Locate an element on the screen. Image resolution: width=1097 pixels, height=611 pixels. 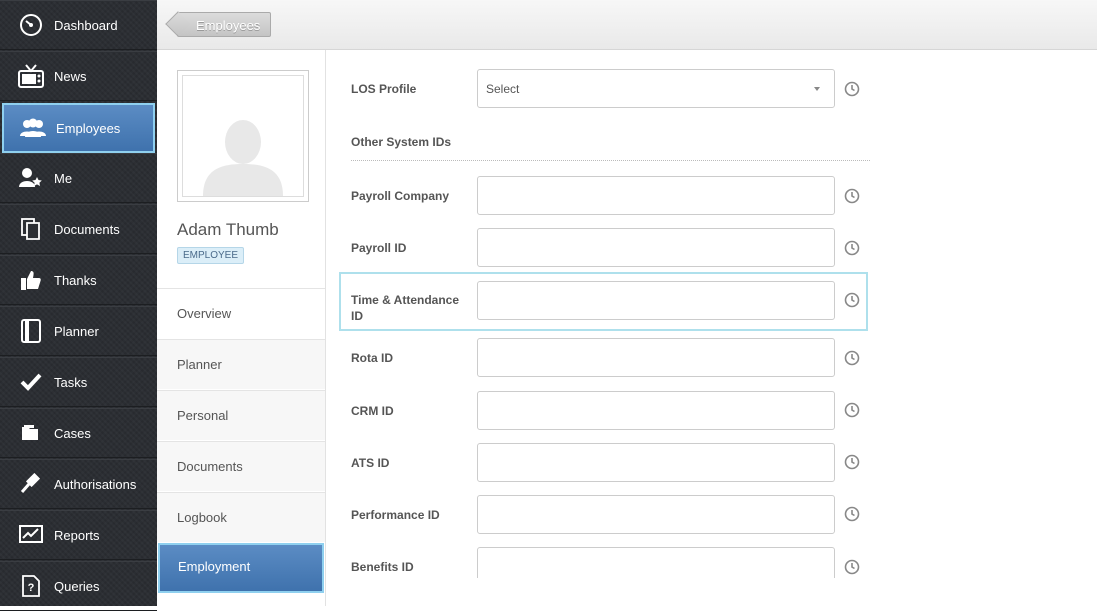
nav-reports: Reports is located at coordinates (78, 535).